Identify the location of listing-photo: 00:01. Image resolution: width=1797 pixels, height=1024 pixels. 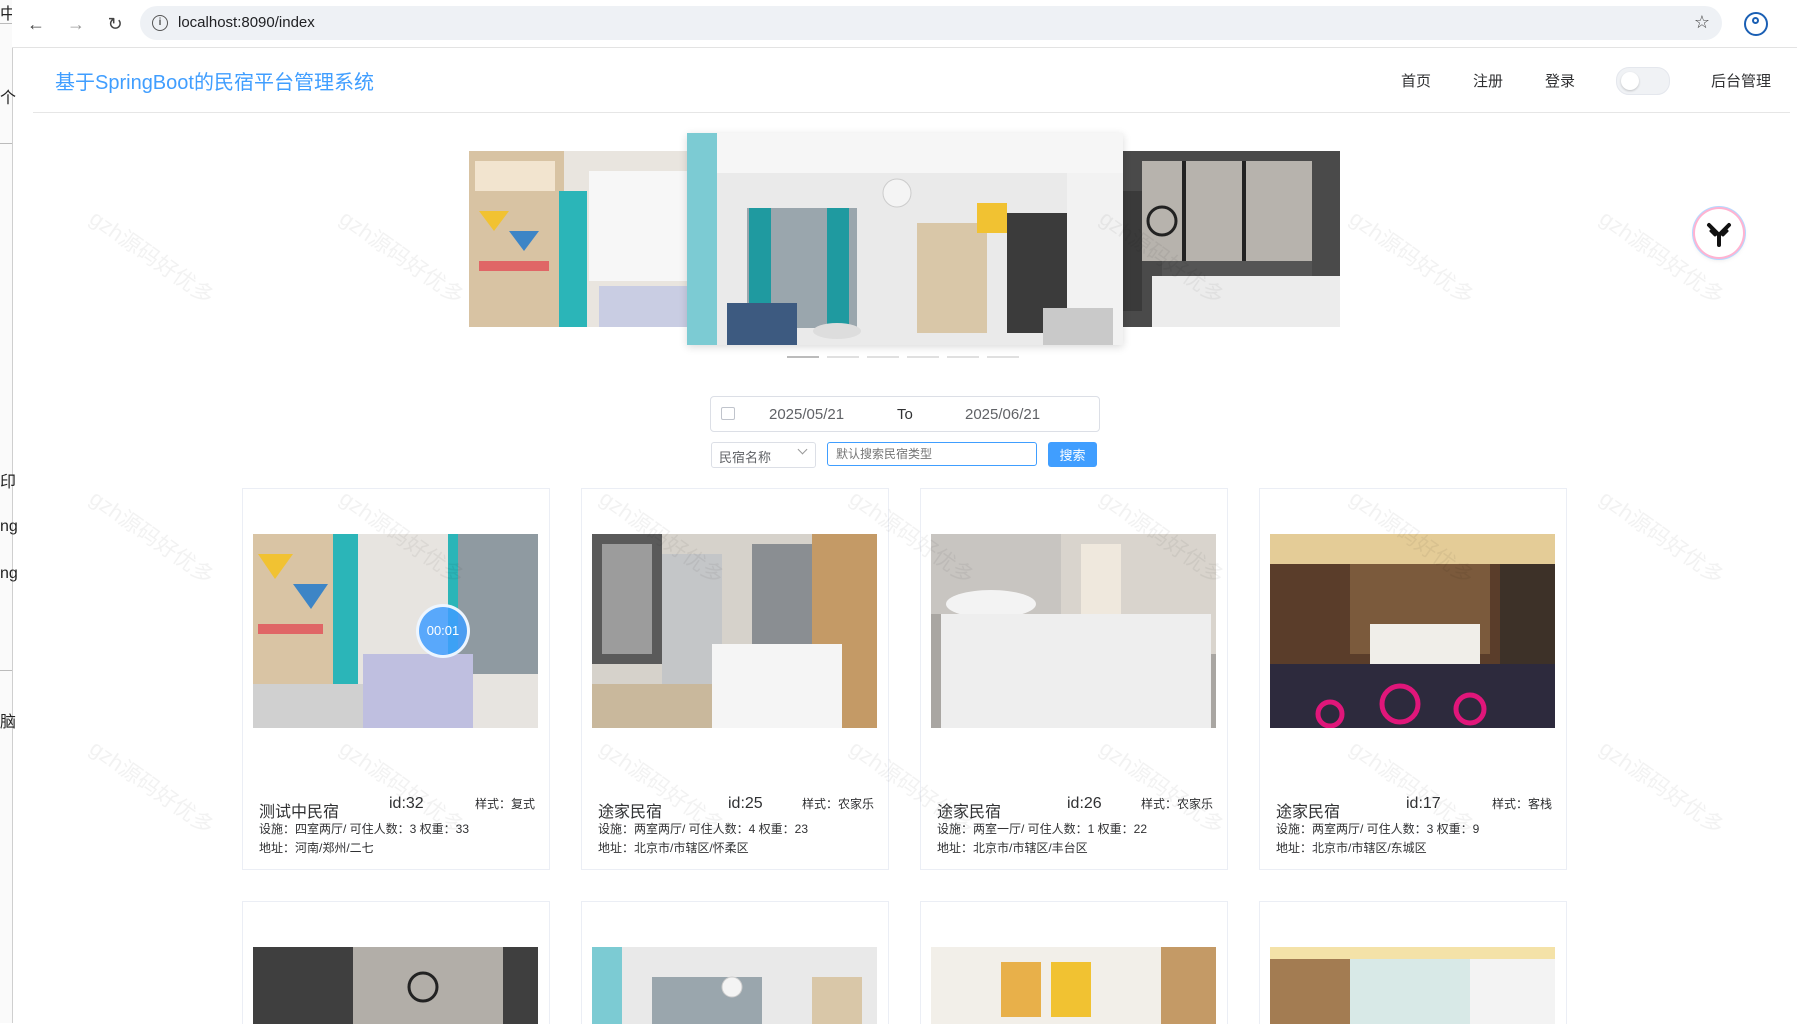
(395, 631).